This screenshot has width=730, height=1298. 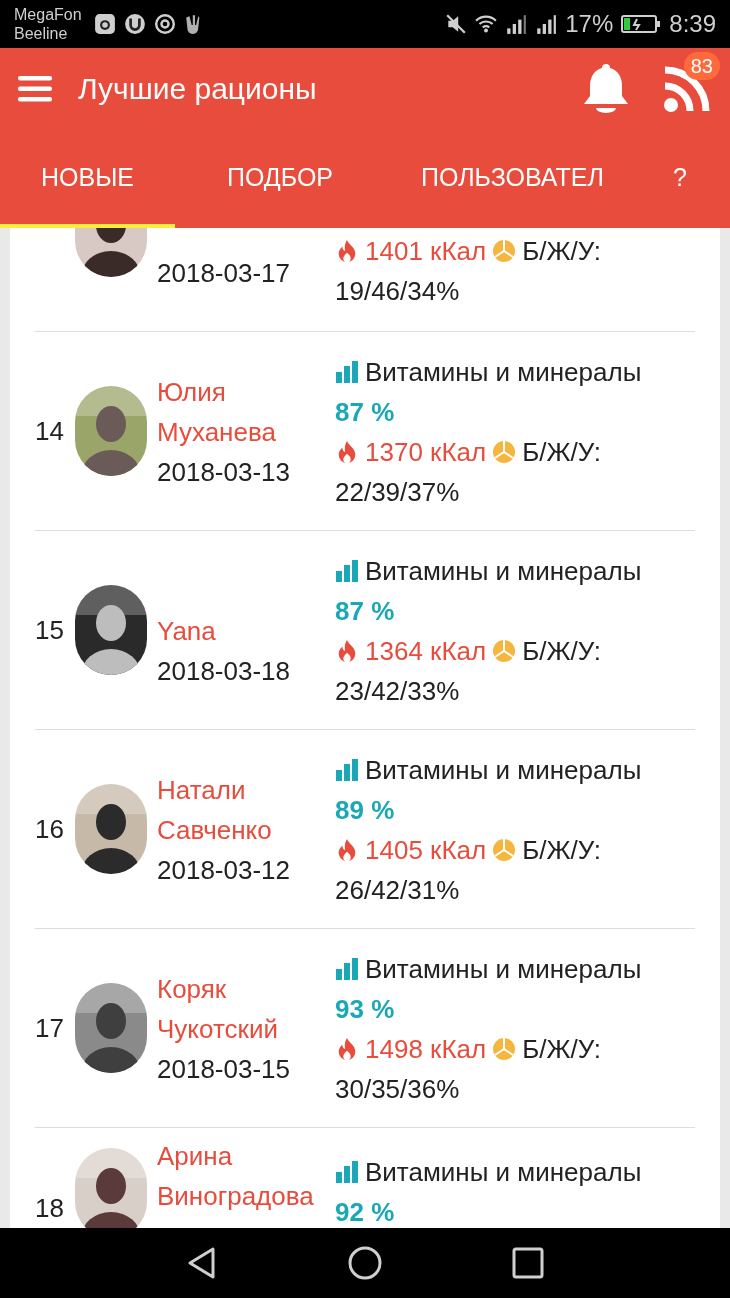 What do you see at coordinates (239, 810) in the screenshot?
I see `user-name: Натали Савченко` at bounding box center [239, 810].